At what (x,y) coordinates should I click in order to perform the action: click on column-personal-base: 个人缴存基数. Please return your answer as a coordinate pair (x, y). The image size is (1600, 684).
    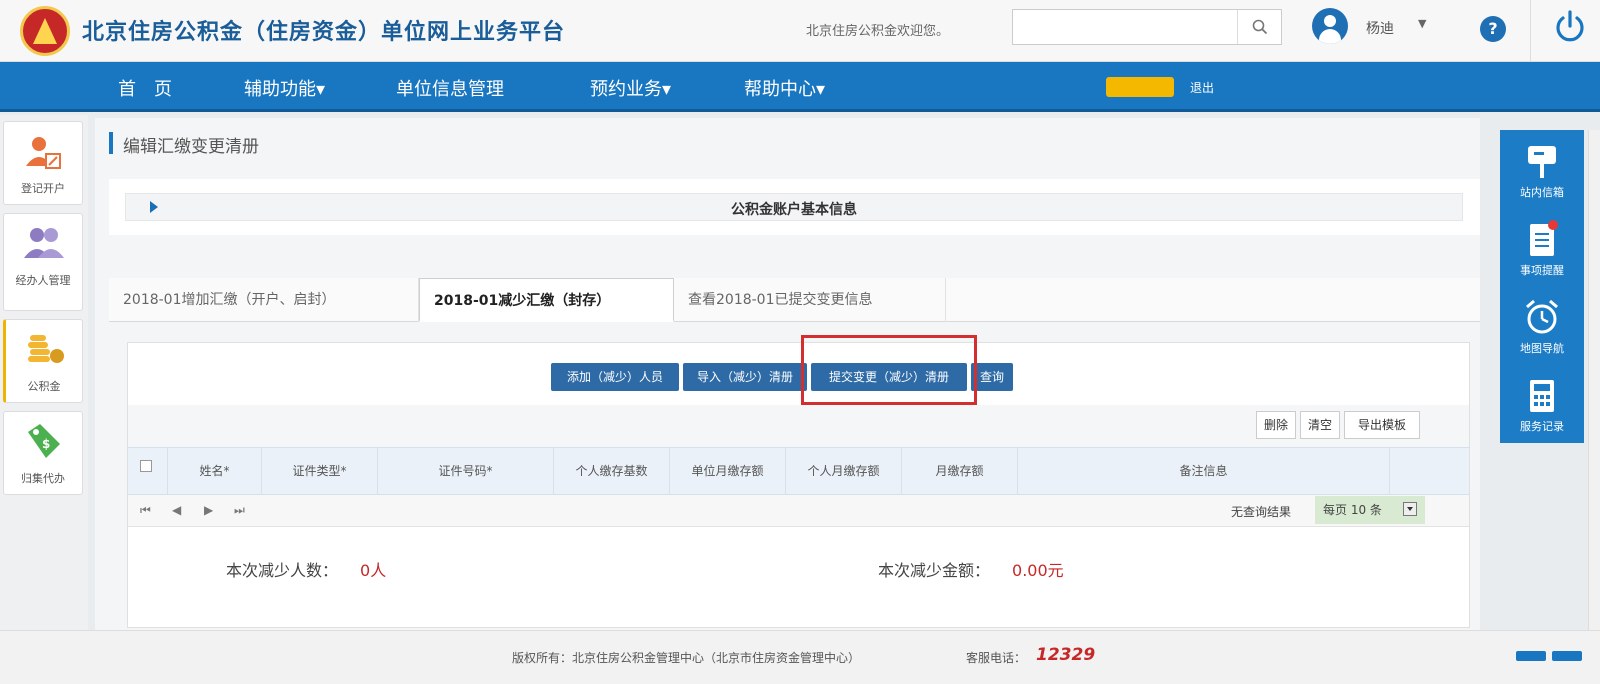
    Looking at the image, I should click on (612, 472).